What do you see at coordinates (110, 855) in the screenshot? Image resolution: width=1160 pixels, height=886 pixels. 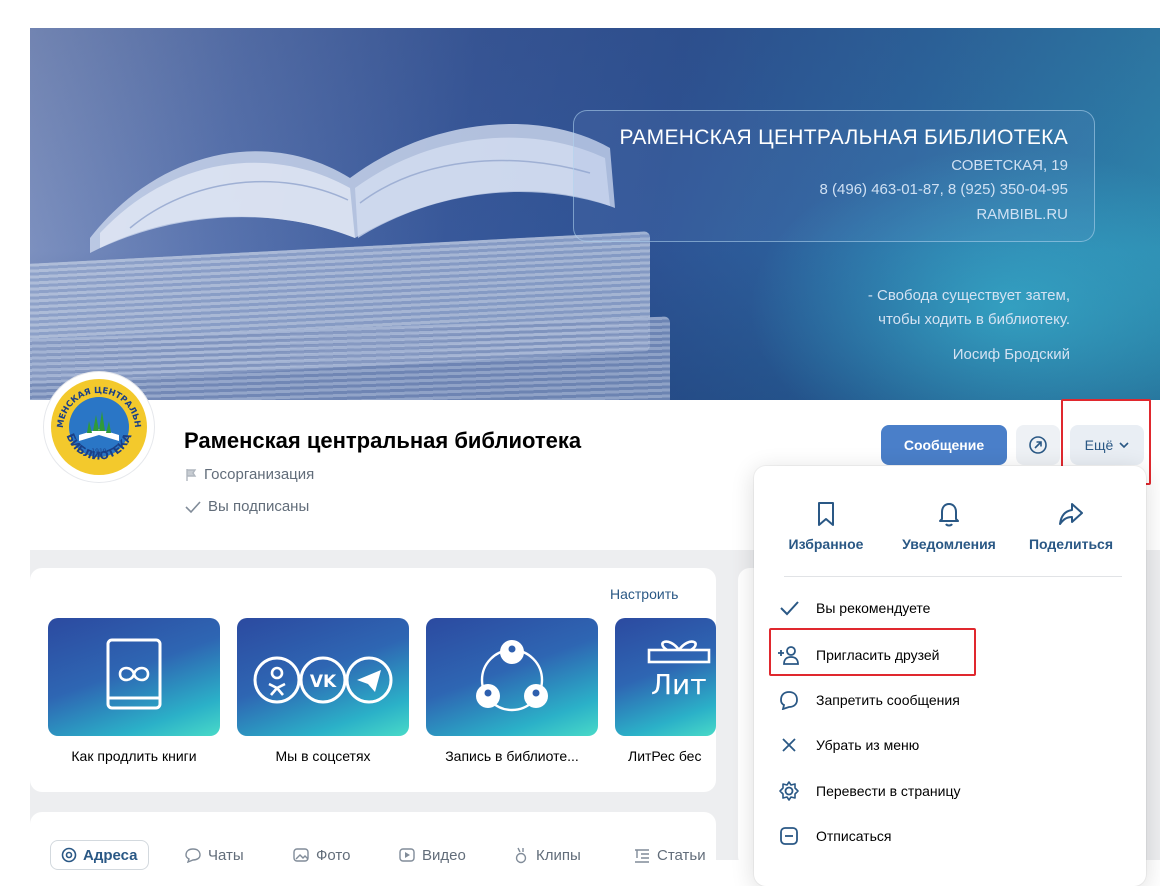 I see `tab-addresses-label: Адреса` at bounding box center [110, 855].